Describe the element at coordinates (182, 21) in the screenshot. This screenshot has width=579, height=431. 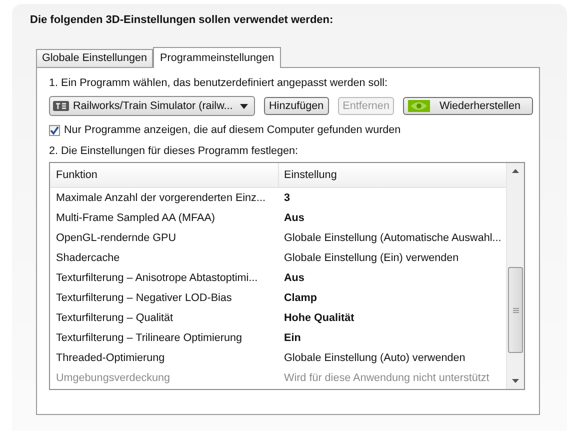
I see `section-heading: Die folgenden 3D-Einstellungen sollen verwendet werden:` at that location.